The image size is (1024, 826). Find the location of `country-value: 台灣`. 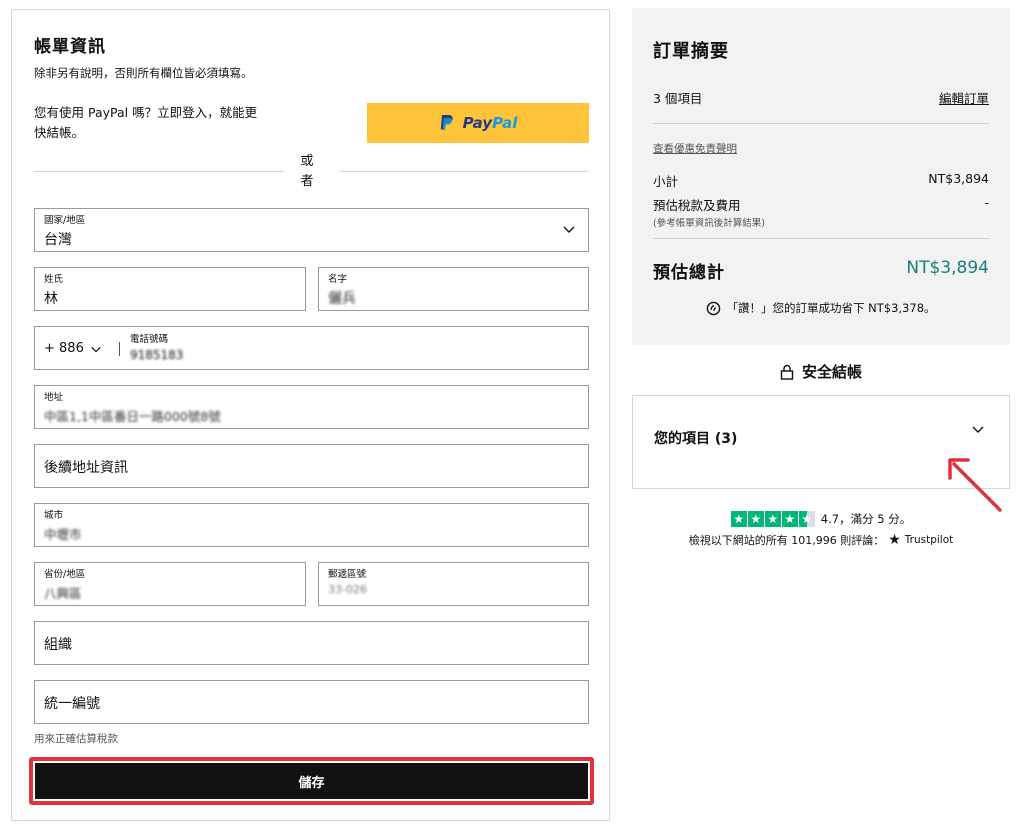

country-value: 台灣 is located at coordinates (58, 240).